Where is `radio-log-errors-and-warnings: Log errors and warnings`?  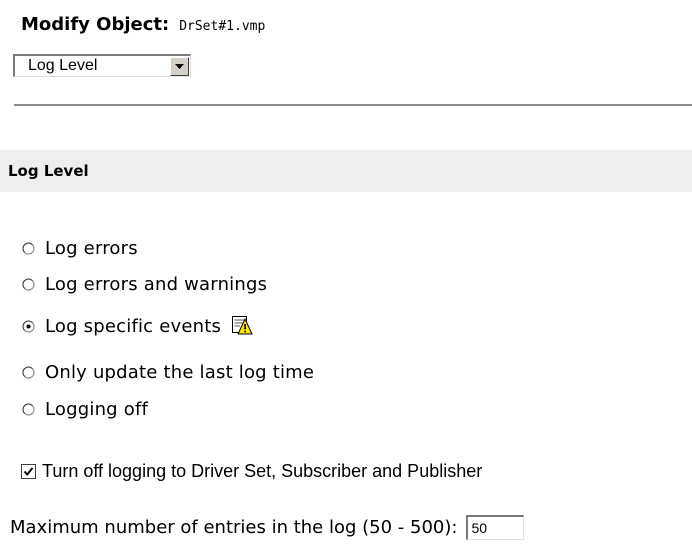 radio-log-errors-and-warnings: Log errors and warnings is located at coordinates (144, 284).